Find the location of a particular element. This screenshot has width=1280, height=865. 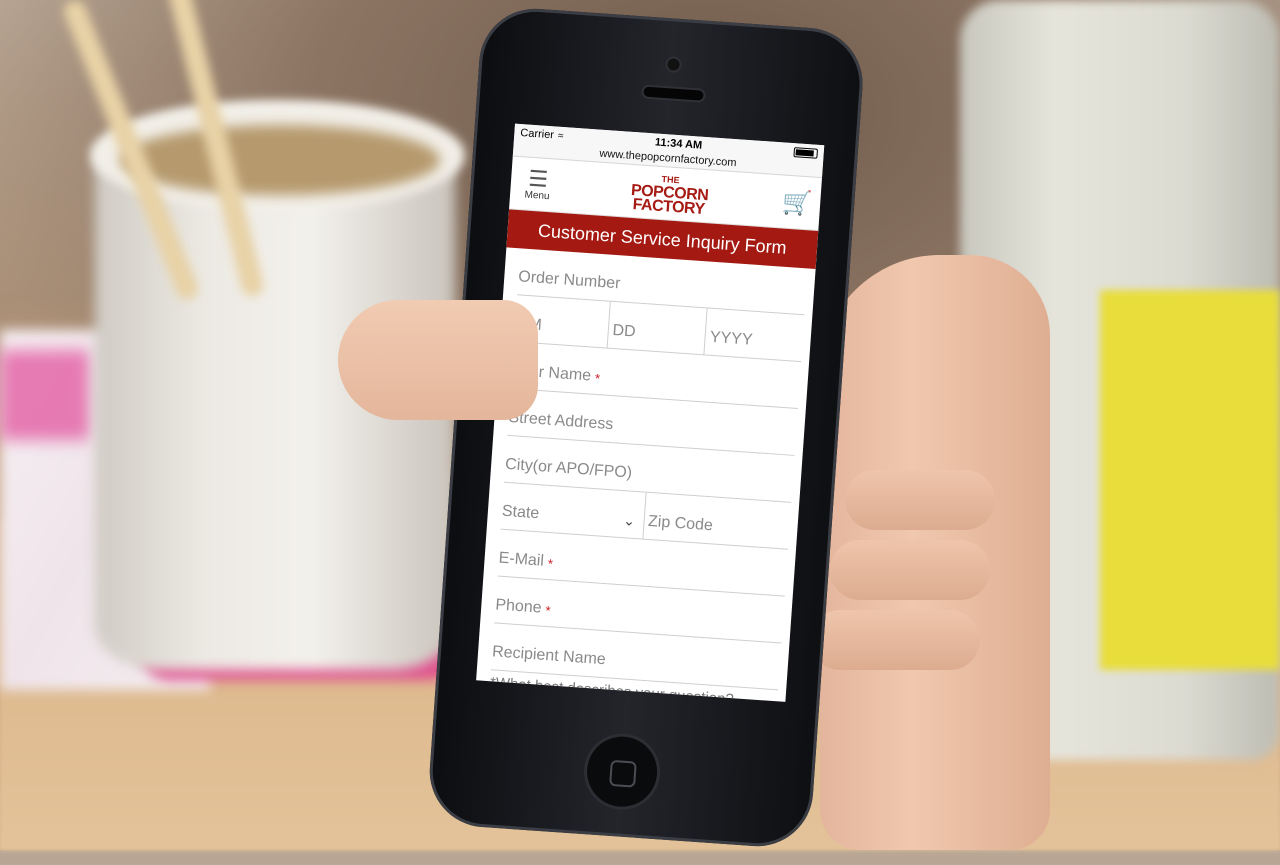

chevron-down-icon: ⌄ is located at coordinates (629, 520).